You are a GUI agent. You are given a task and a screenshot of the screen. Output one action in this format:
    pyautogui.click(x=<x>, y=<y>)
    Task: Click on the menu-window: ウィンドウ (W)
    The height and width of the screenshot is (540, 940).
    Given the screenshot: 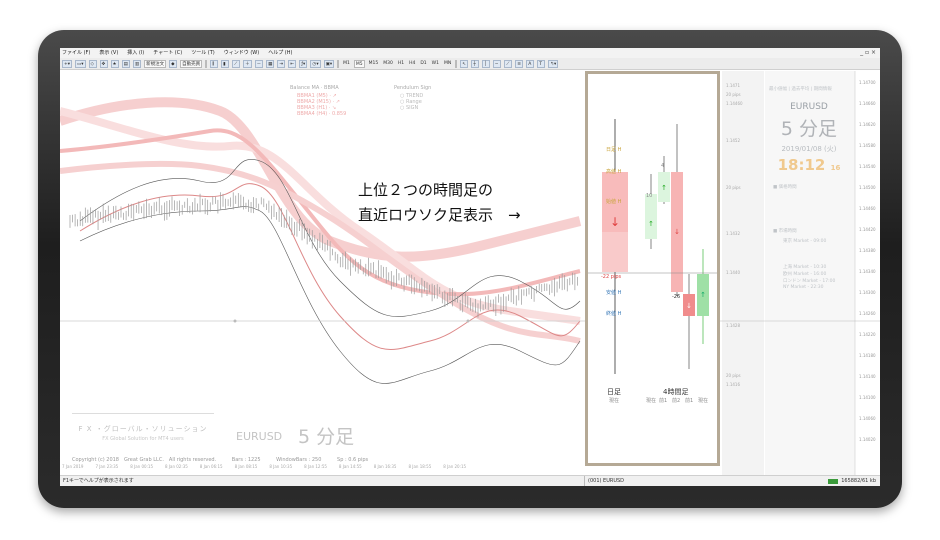 What is the action you would take?
    pyautogui.click(x=241, y=53)
    